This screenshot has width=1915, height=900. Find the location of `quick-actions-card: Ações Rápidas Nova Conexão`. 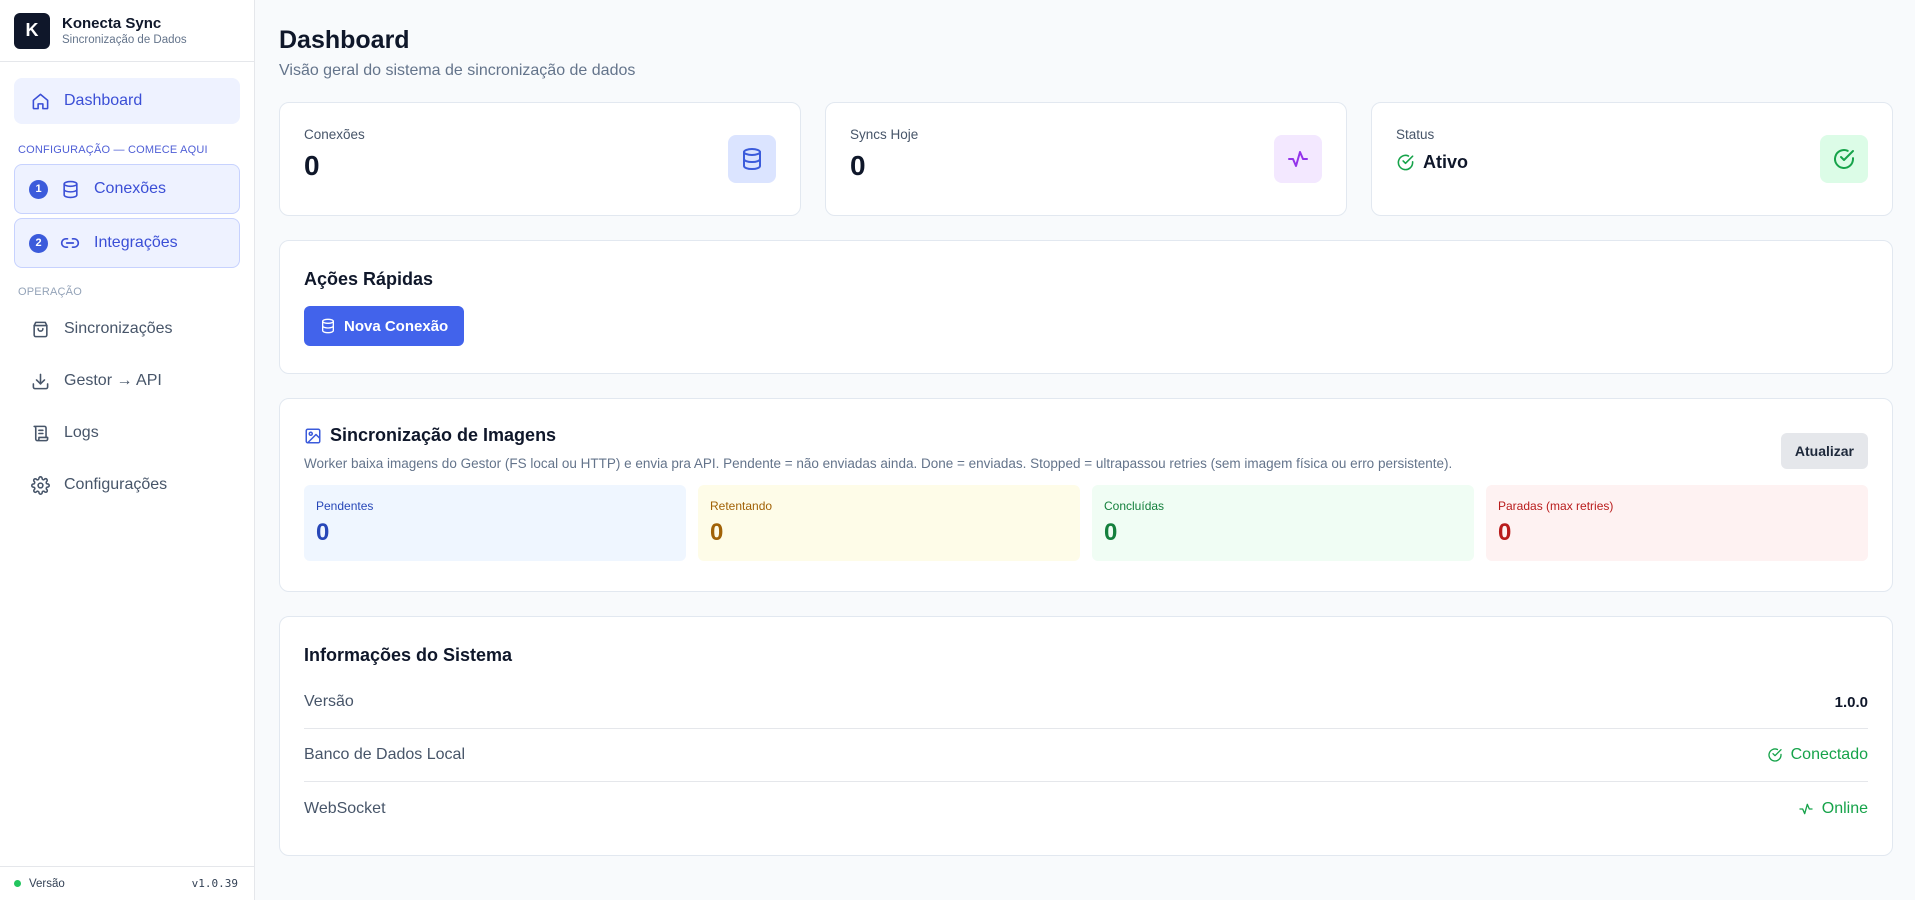

quick-actions-card: Ações Rápidas Nova Conexão is located at coordinates (1086, 307).